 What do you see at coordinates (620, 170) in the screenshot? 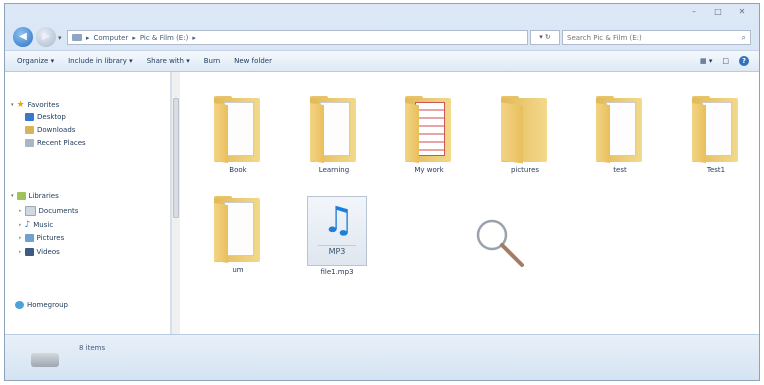
I see `file-name: test` at bounding box center [620, 170].